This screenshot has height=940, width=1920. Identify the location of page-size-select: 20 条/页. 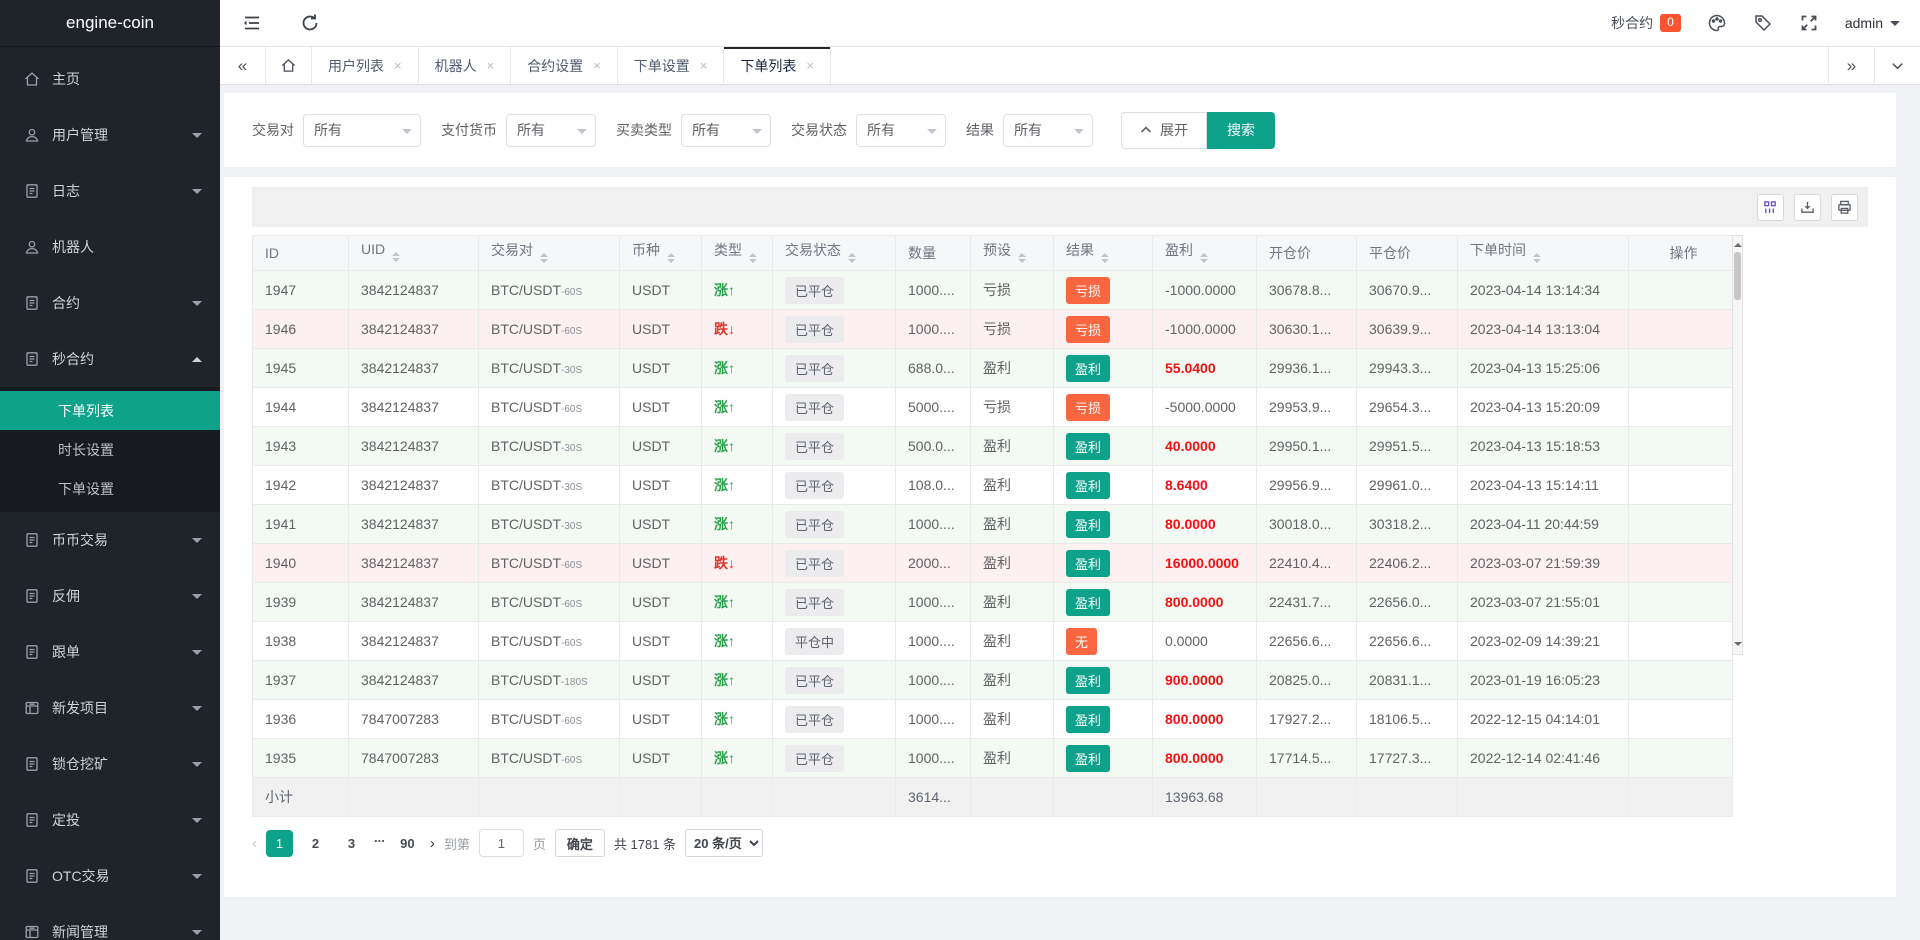
(724, 843).